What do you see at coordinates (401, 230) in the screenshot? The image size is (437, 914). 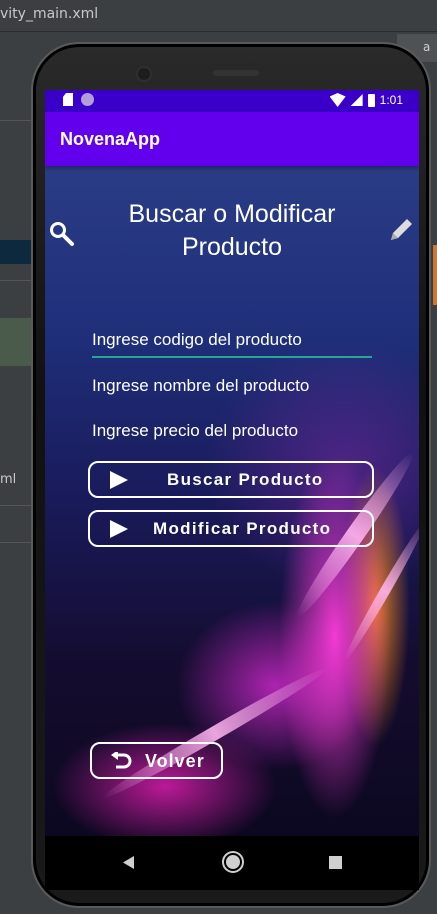 I see `pencil-icon` at bounding box center [401, 230].